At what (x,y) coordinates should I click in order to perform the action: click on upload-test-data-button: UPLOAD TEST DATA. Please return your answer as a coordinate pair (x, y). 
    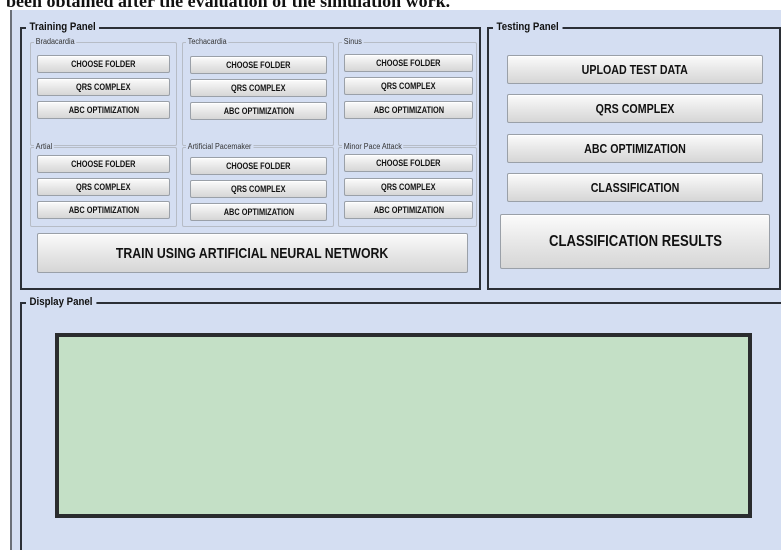
    Looking at the image, I should click on (635, 69).